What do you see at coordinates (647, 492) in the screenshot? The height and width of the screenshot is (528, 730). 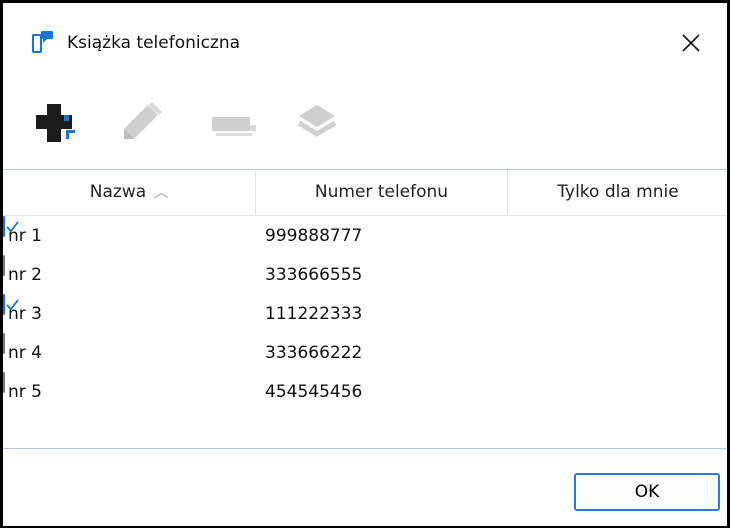 I see `ok-button: OK` at bounding box center [647, 492].